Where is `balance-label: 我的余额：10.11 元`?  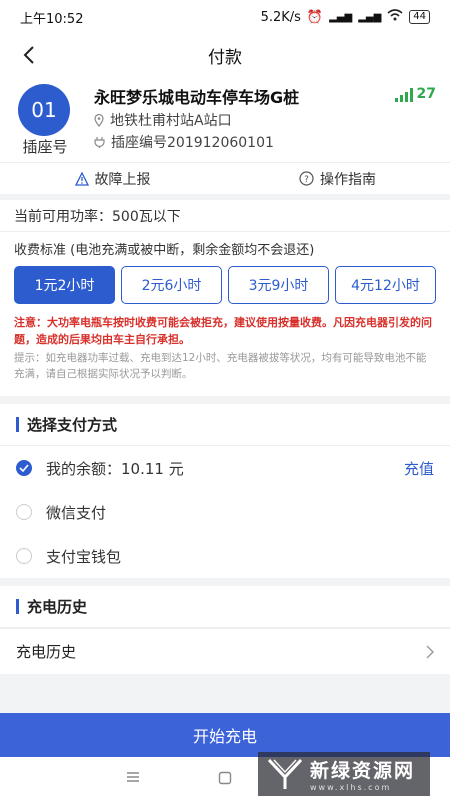 balance-label: 我的余额：10.11 元 is located at coordinates (115, 468).